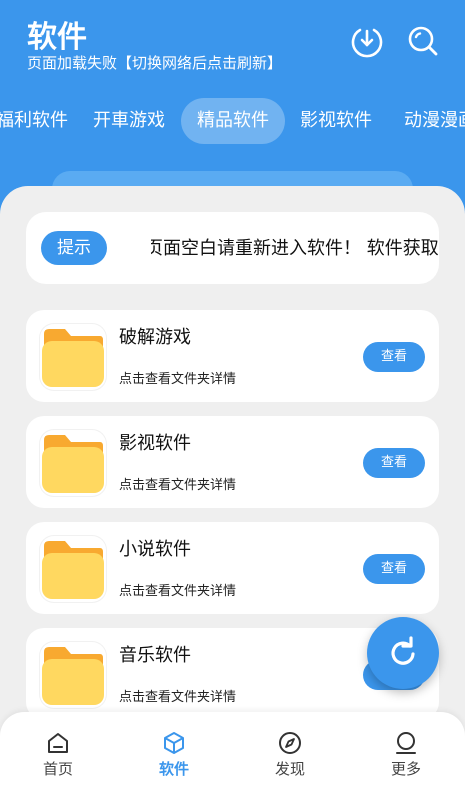 The image size is (465, 792). I want to click on page-subtitle: 页面加载失败【切换网络后点击刷新】, so click(154, 62).